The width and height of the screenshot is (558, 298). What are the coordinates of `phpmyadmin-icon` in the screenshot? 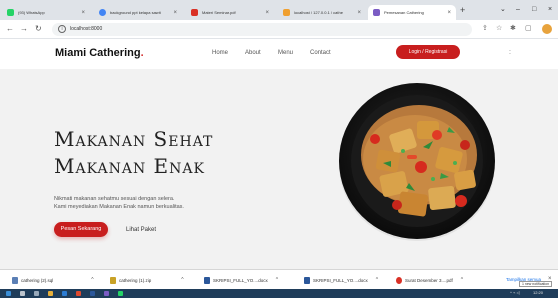 It's located at (286, 12).